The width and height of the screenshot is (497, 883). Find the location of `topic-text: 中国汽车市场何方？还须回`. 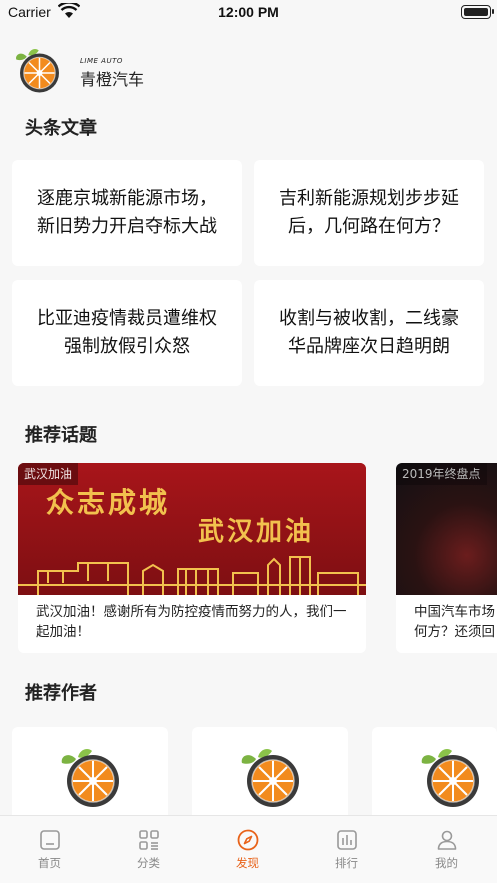

topic-text: 中国汽车市场何方？还须回 is located at coordinates (454, 622).